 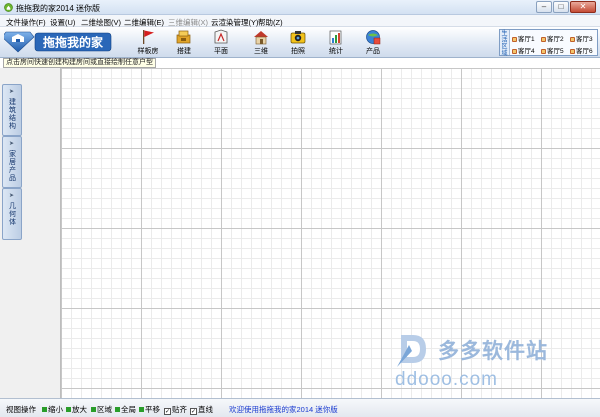 I want to click on watermark-url: ddooo.com, so click(x=447, y=379).